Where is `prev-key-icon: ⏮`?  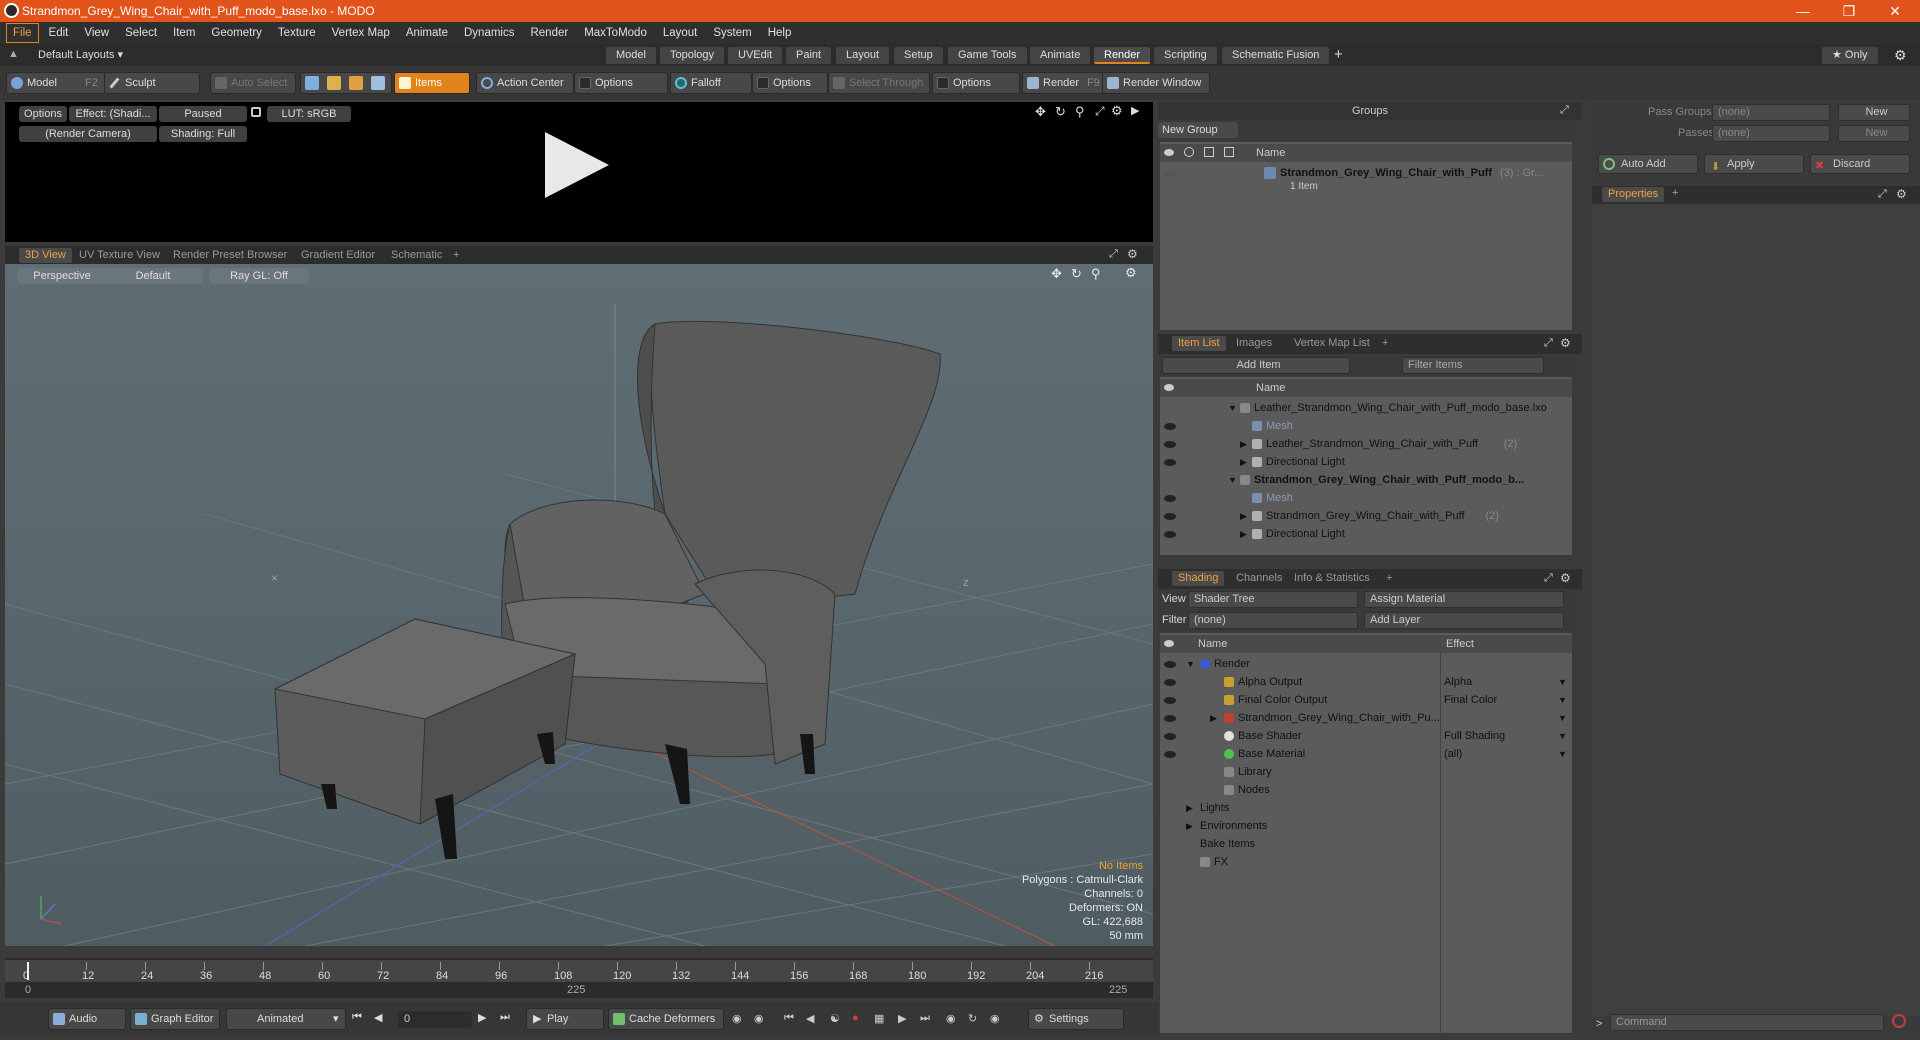
prev-key-icon: ⏮ is located at coordinates (789, 1018).